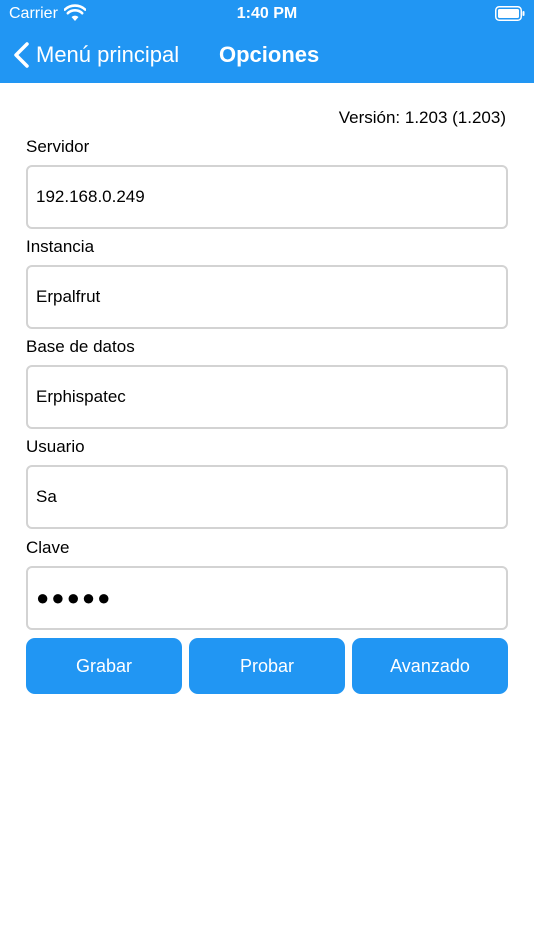  I want to click on instancia-input, so click(267, 297).